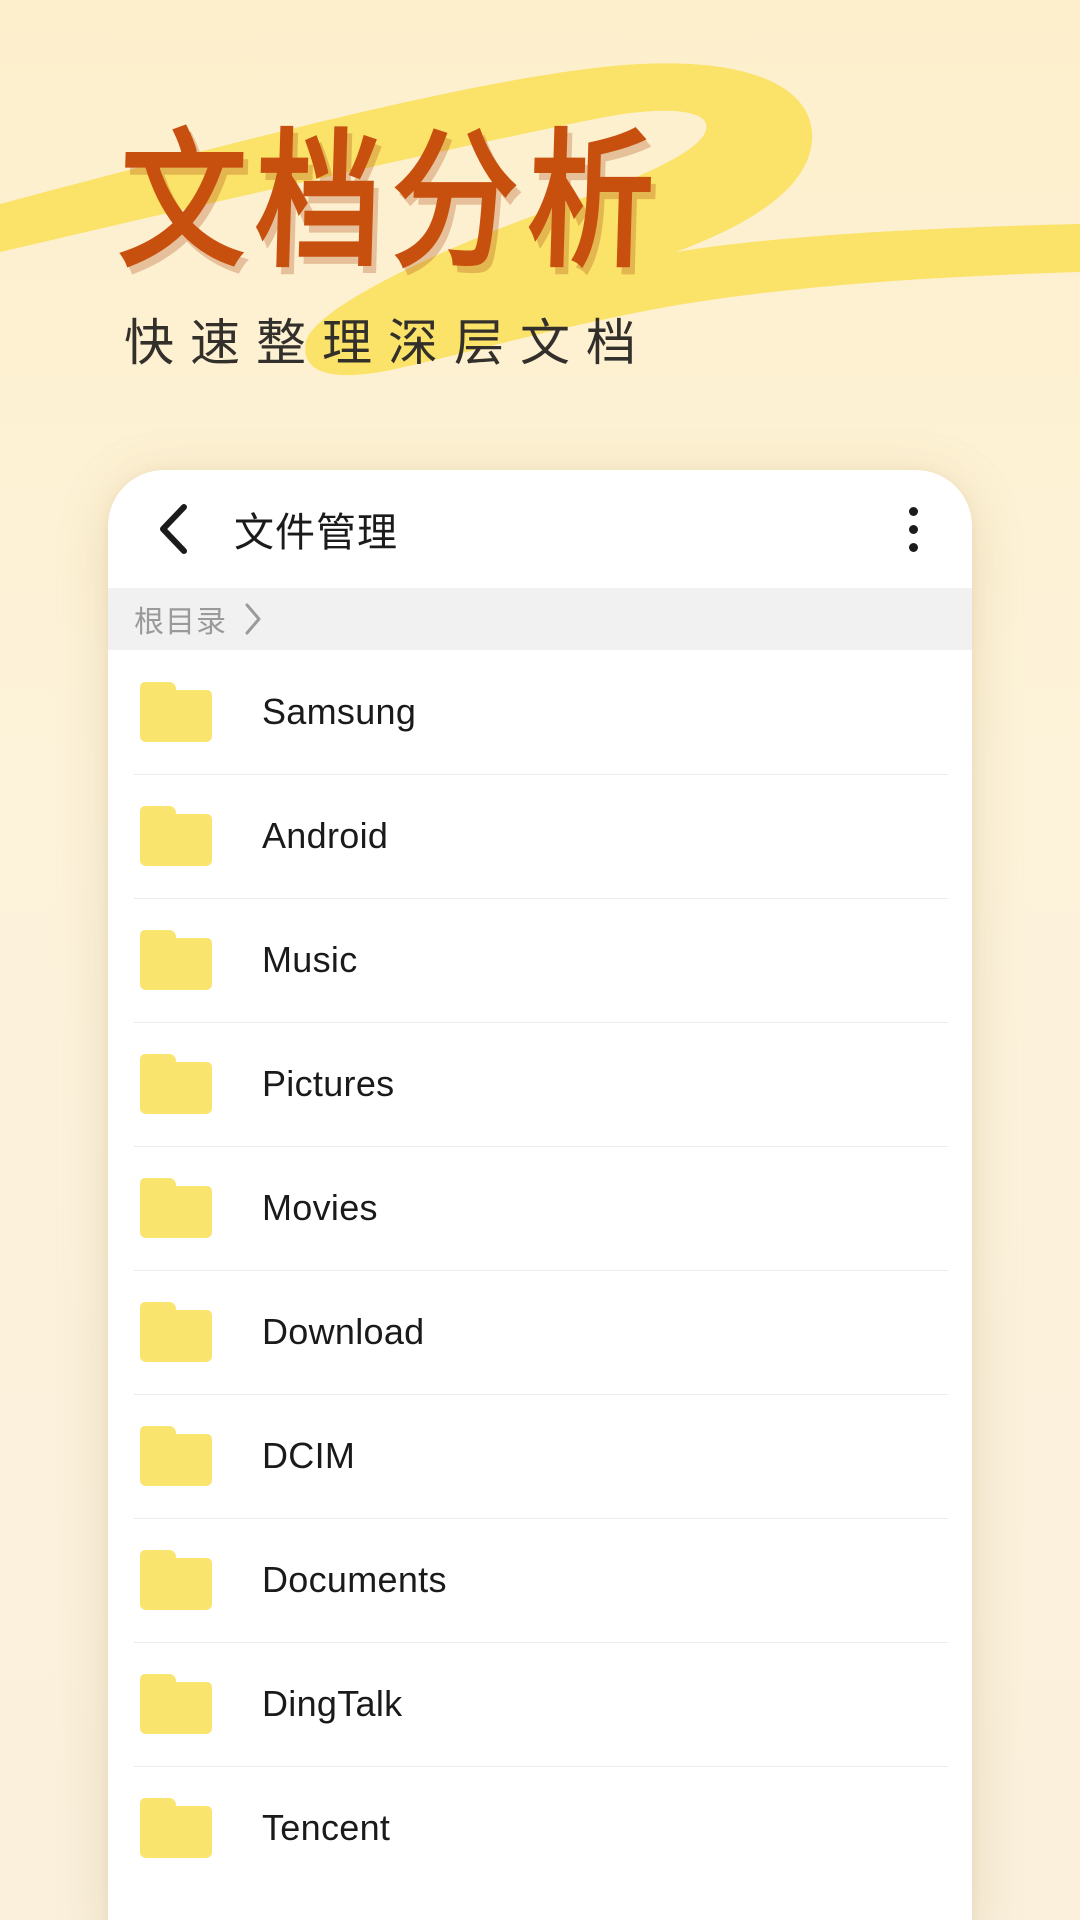 This screenshot has width=1080, height=1920. Describe the element at coordinates (541, 1208) in the screenshot. I see `file-list-item: Movies` at that location.